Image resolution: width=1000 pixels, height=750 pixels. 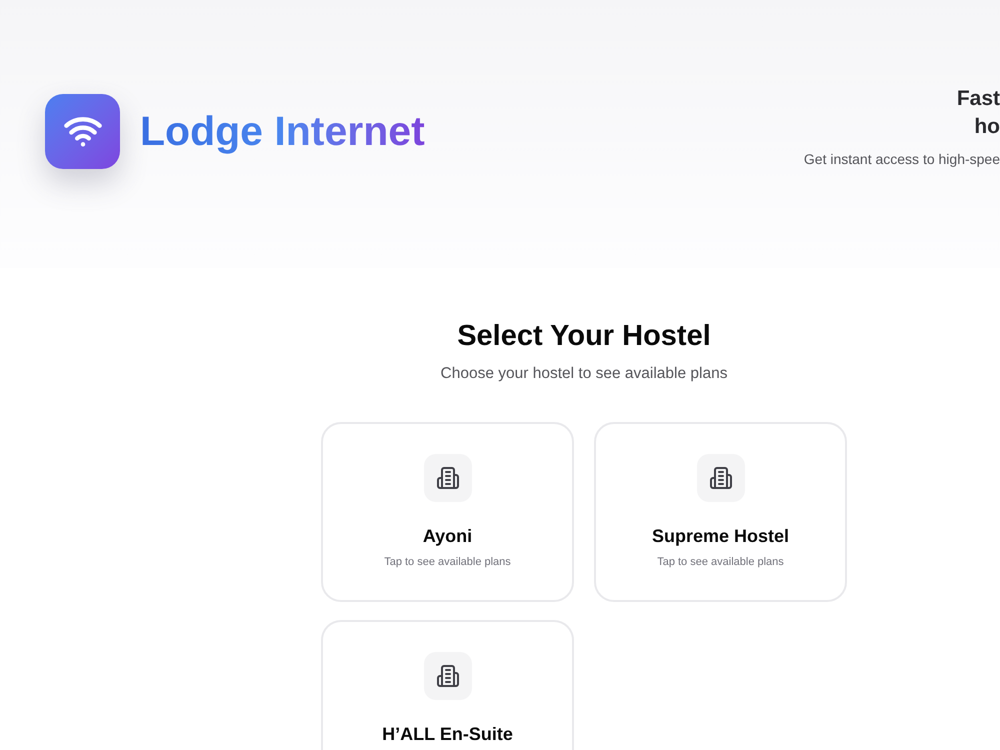 I want to click on hero-title-line: Fast, so click(x=978, y=99).